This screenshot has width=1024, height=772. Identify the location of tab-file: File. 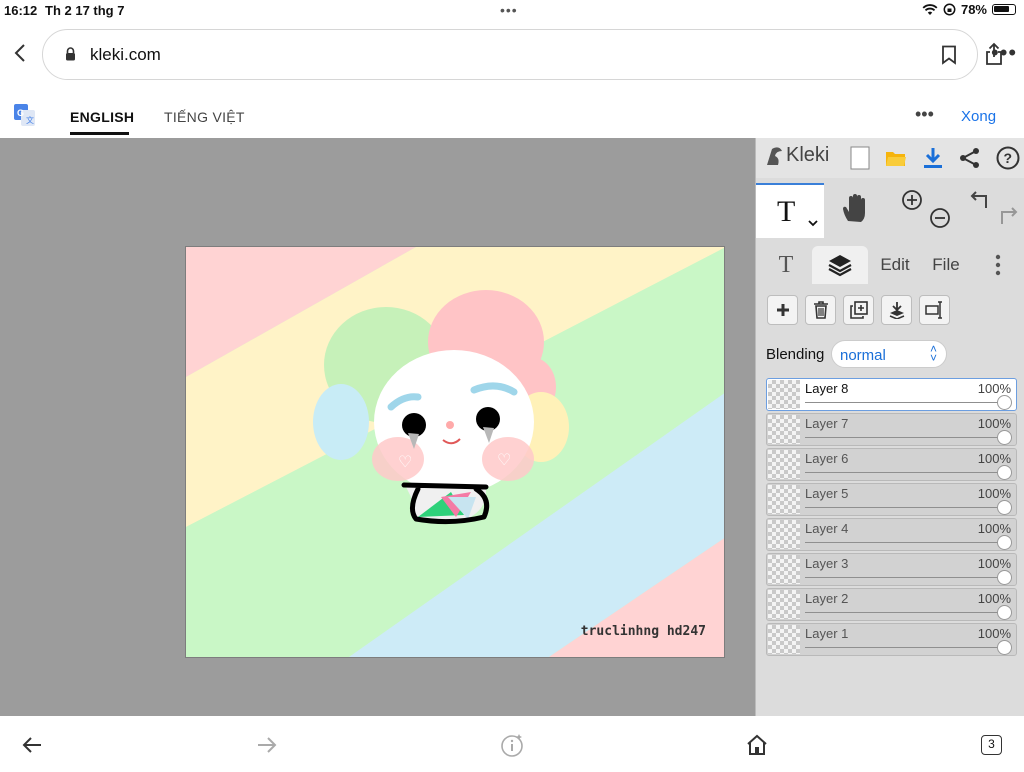
(946, 265).